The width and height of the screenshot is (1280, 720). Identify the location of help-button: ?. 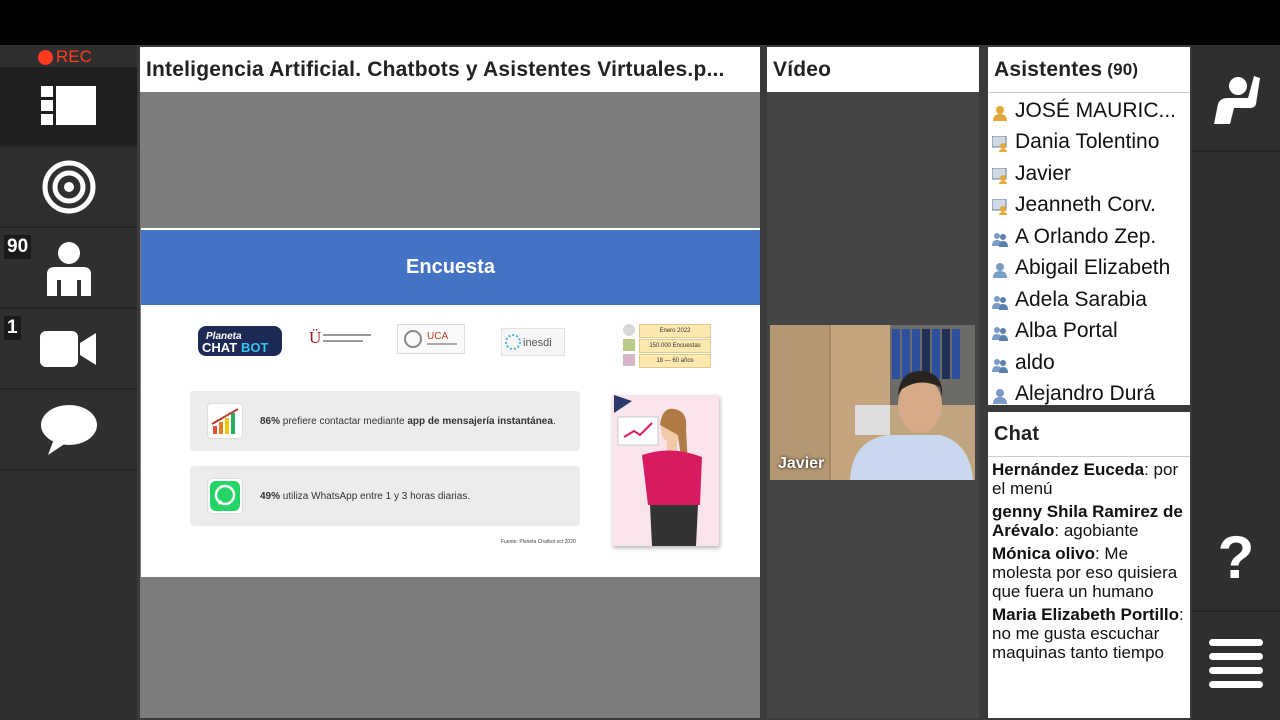
(1236, 558).